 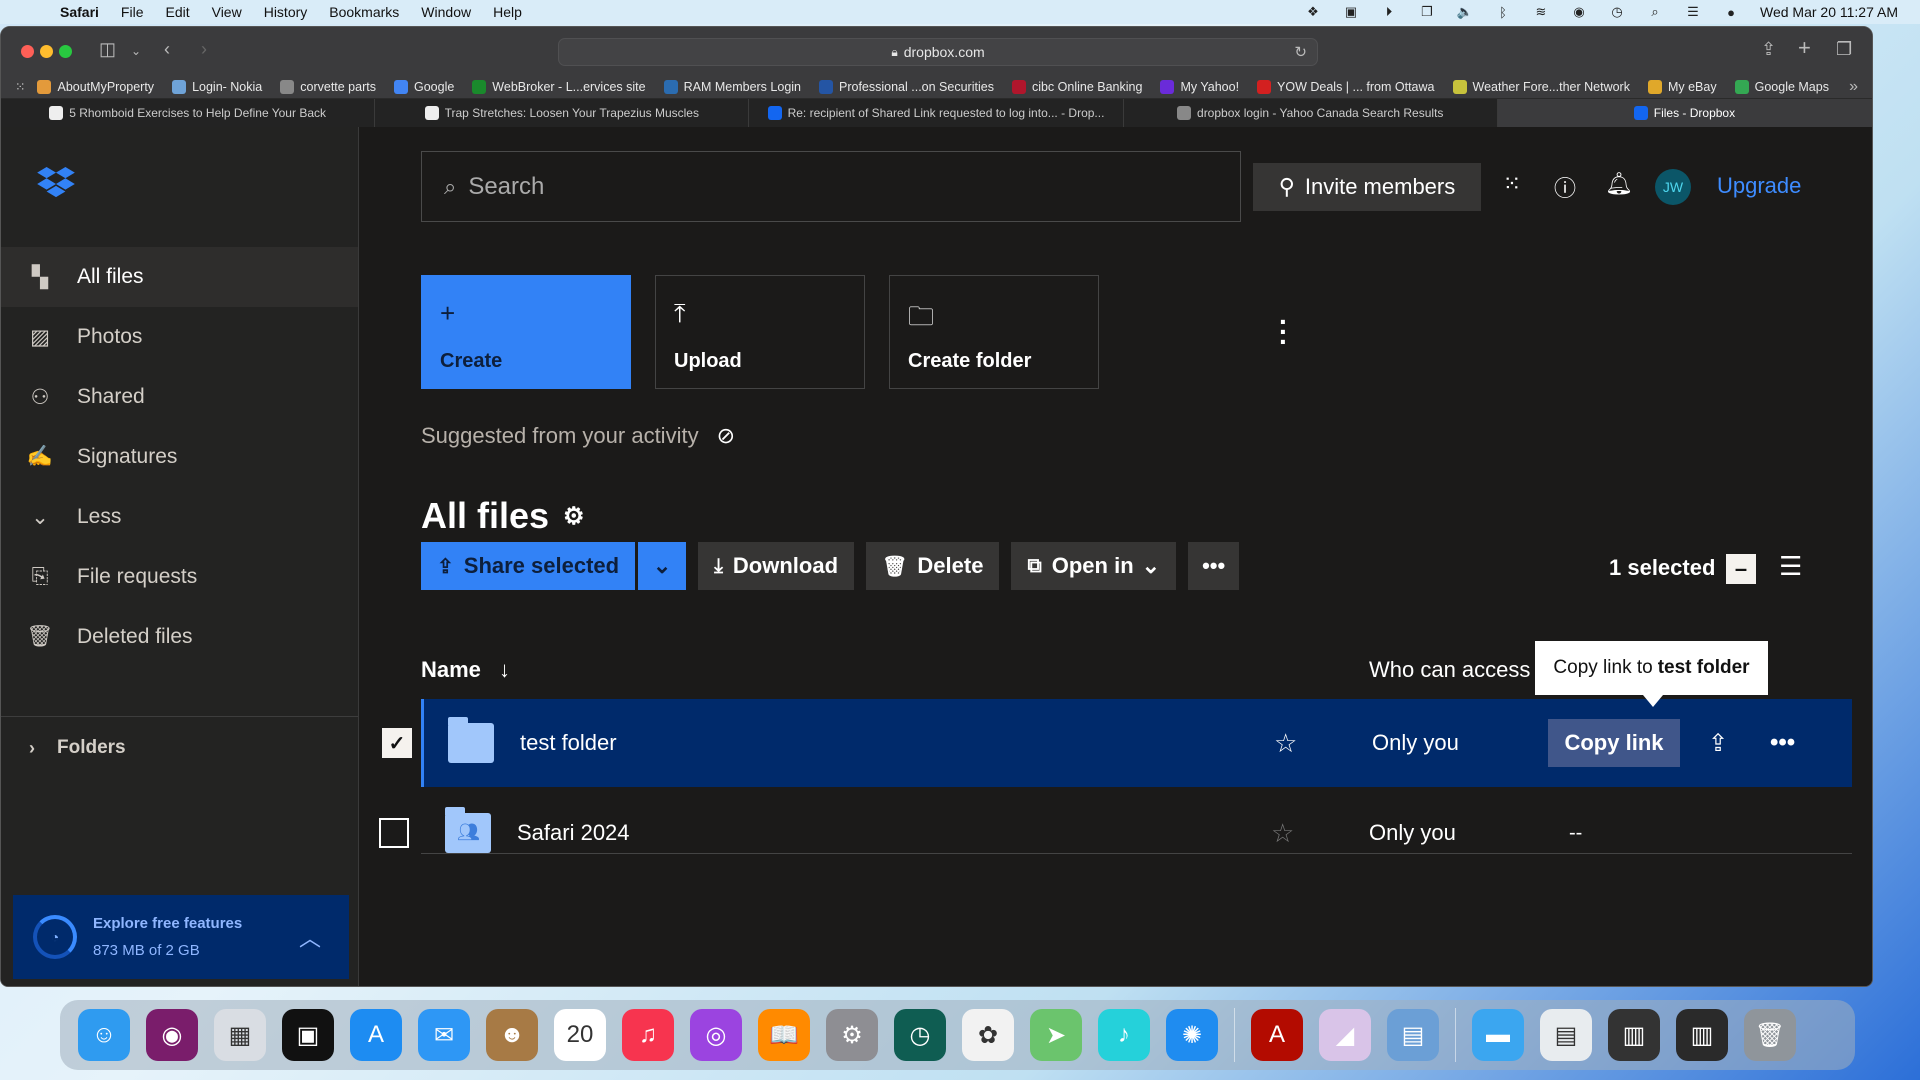 What do you see at coordinates (1351, 12) in the screenshot?
I see `display-icon: ▣` at bounding box center [1351, 12].